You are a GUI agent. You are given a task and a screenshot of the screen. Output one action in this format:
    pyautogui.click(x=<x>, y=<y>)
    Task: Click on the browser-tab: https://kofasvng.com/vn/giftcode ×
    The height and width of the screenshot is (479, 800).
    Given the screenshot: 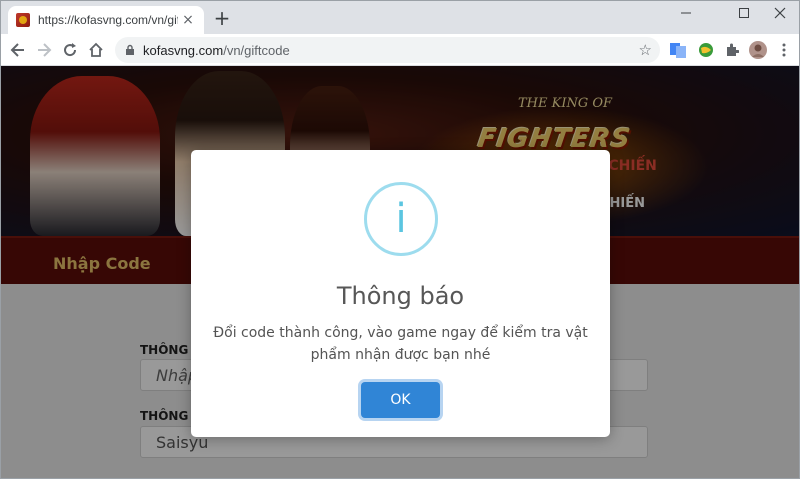 What is the action you would take?
    pyautogui.click(x=106, y=20)
    